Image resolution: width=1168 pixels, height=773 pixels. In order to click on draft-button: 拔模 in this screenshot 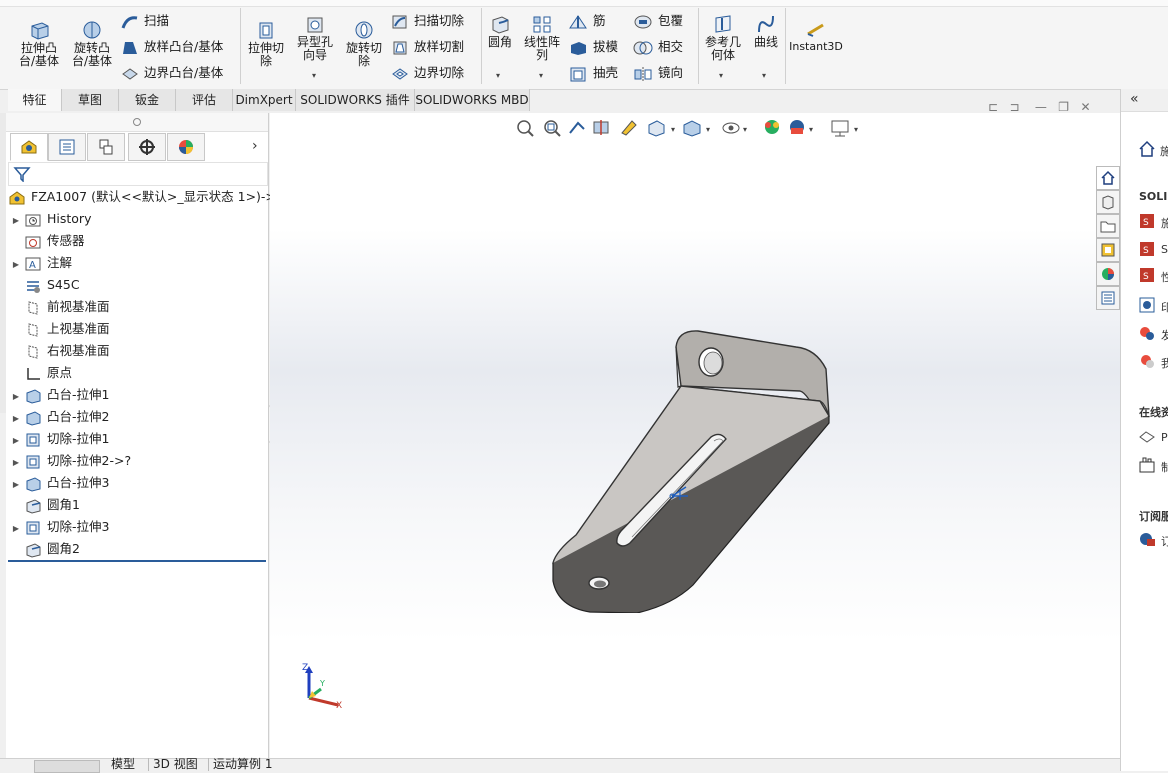, I will do `click(593, 47)`.